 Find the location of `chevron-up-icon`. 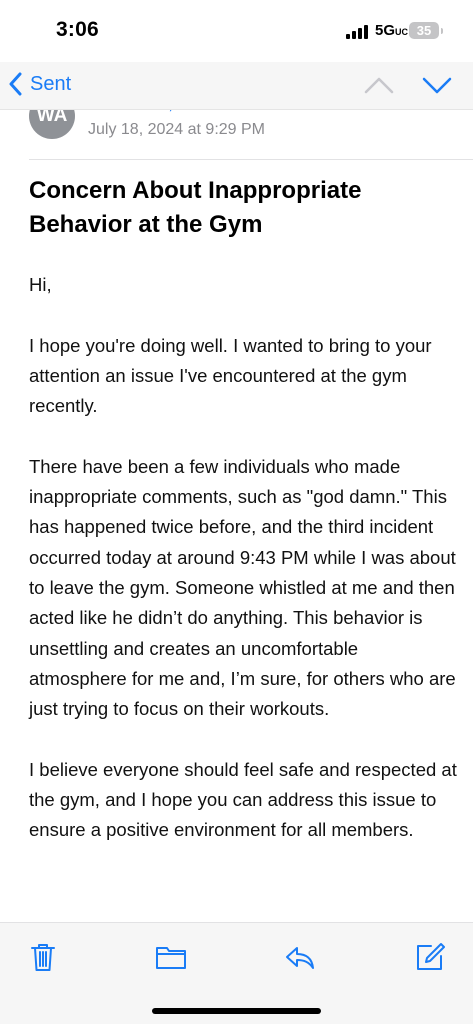

chevron-up-icon is located at coordinates (379, 85).